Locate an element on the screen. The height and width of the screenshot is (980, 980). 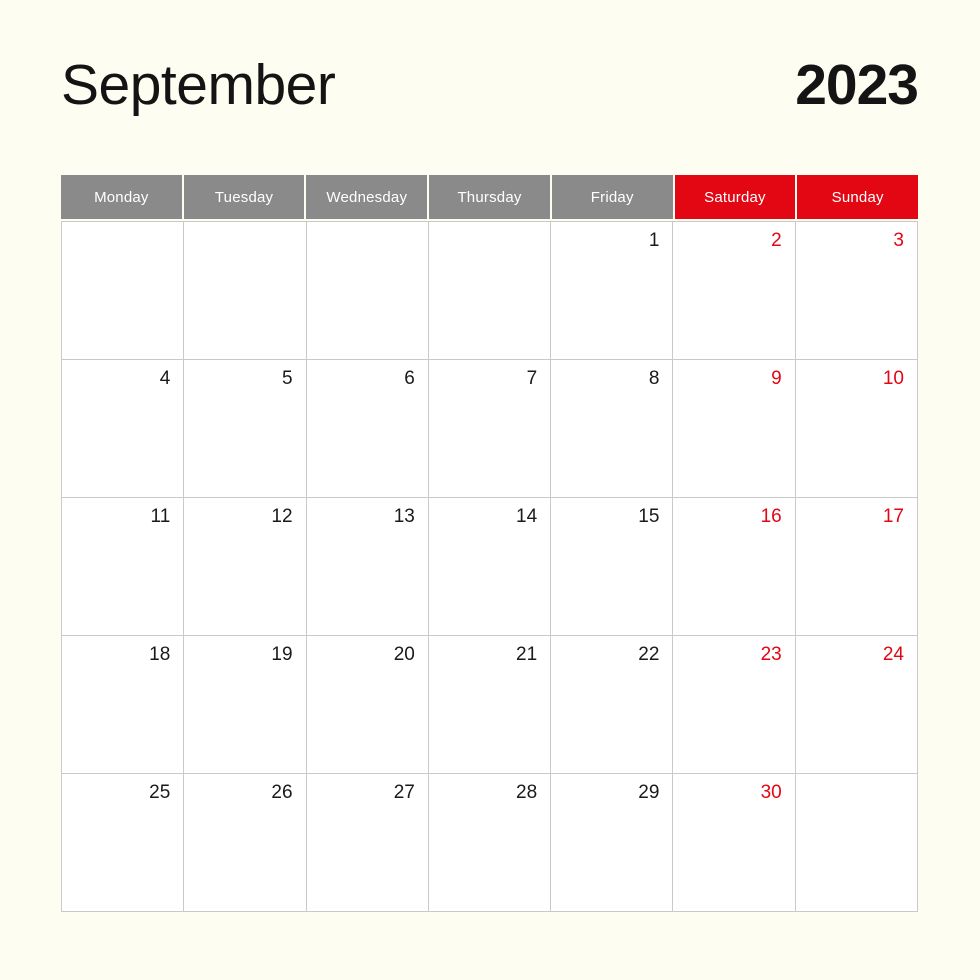
day-number: 8 is located at coordinates (654, 378).